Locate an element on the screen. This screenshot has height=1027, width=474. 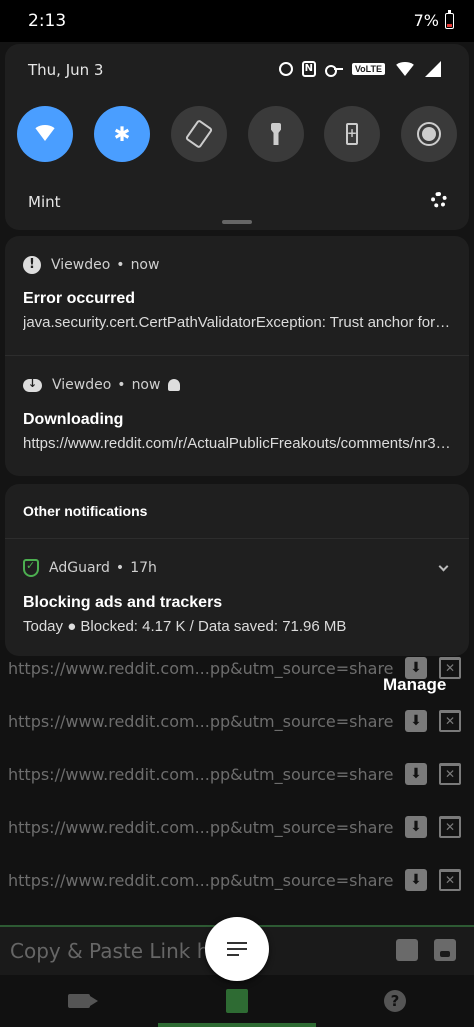
battery-percent: 7% is located at coordinates (426, 20).